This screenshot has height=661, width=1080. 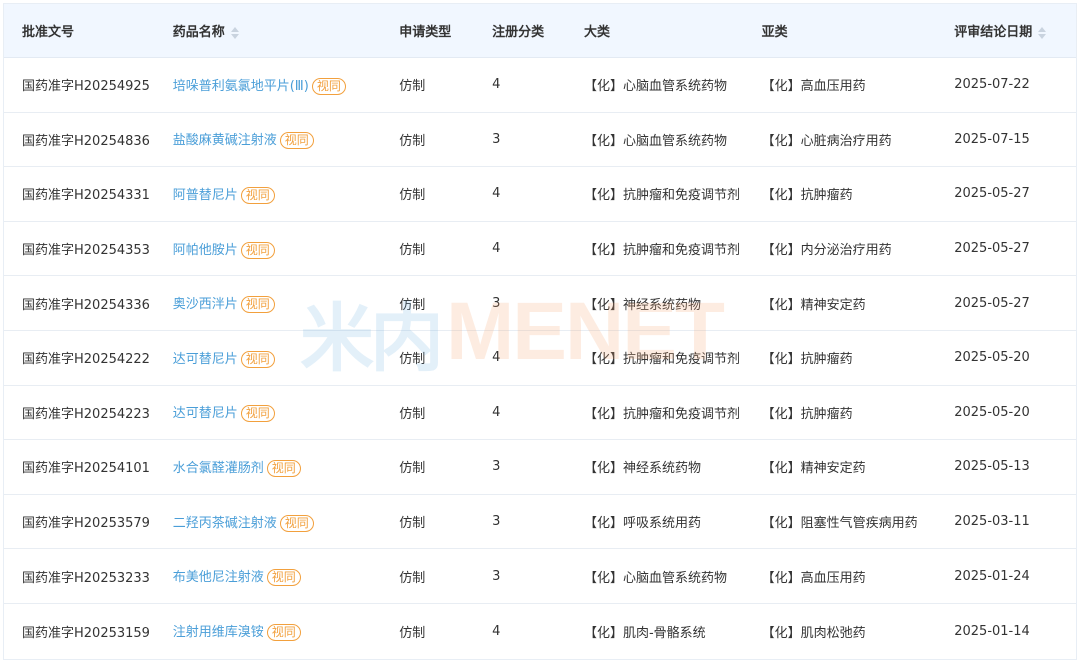 What do you see at coordinates (86, 360) in the screenshot?
I see `approval-number: 国药准字H20254222` at bounding box center [86, 360].